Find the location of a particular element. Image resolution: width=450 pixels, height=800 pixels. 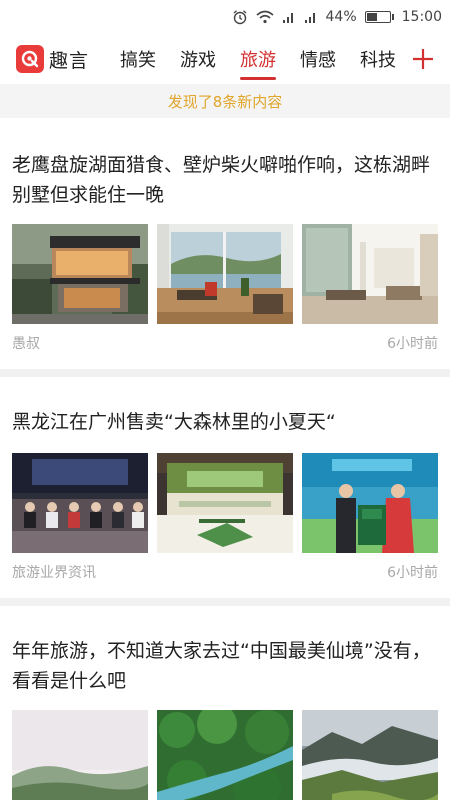

tab-tech: 科技 is located at coordinates (378, 59).